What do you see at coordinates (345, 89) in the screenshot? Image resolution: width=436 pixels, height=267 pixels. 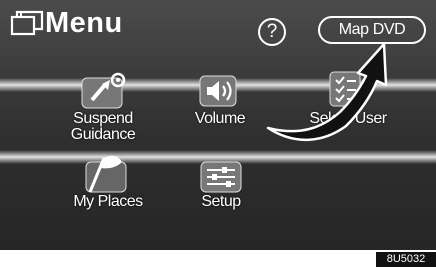 I see `checklist-icon` at bounding box center [345, 89].